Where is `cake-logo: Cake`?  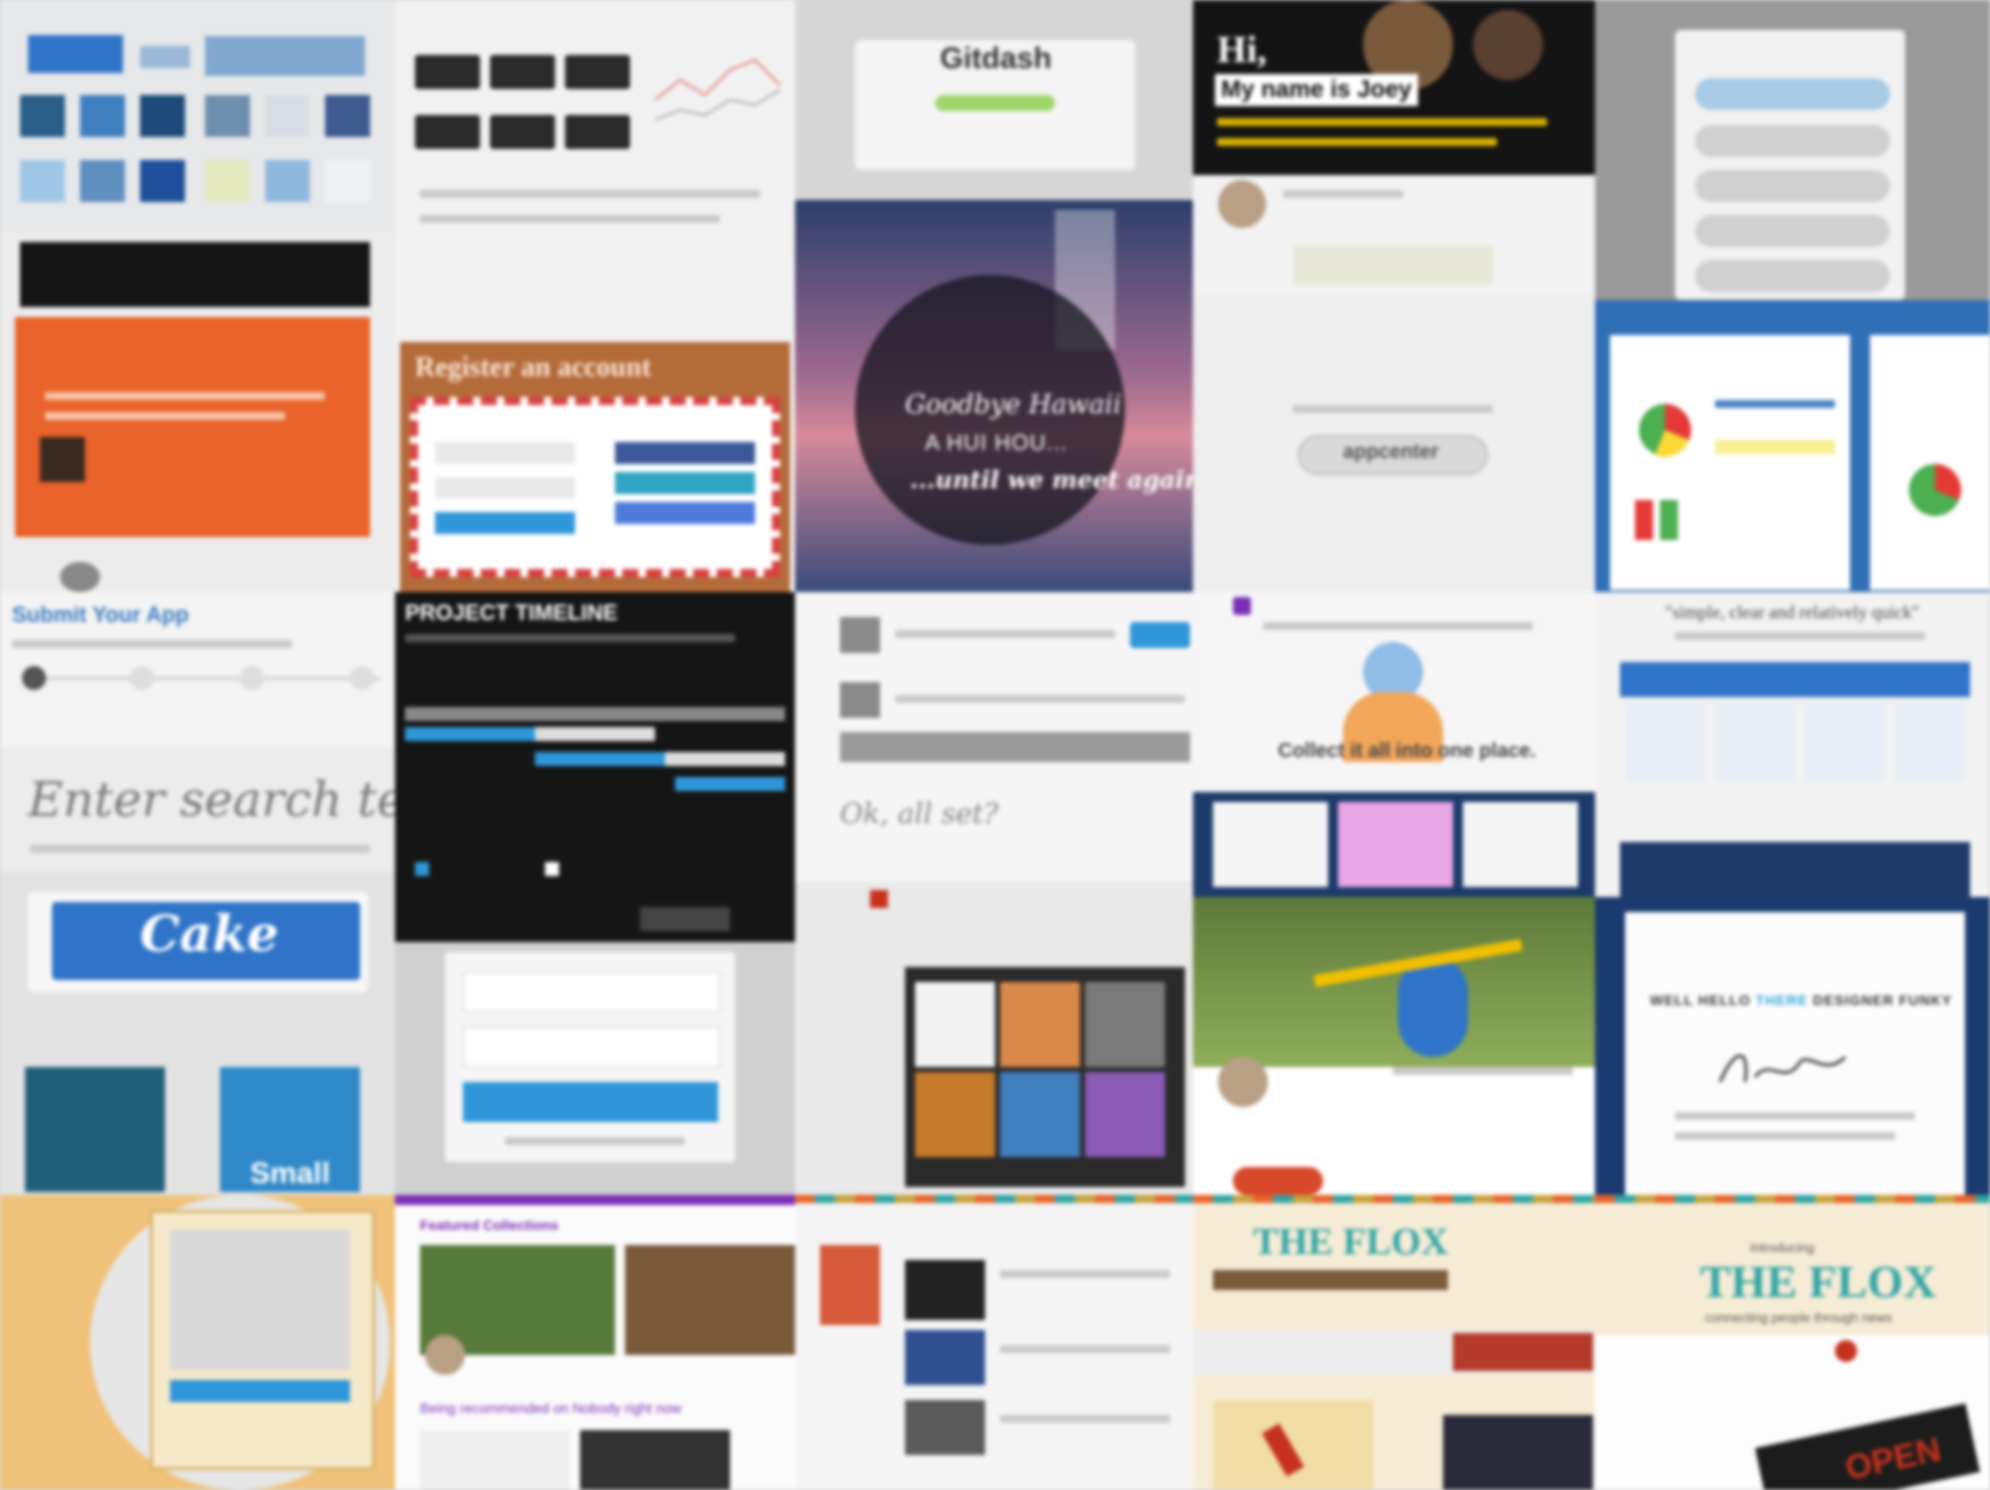 cake-logo: Cake is located at coordinates (209, 933).